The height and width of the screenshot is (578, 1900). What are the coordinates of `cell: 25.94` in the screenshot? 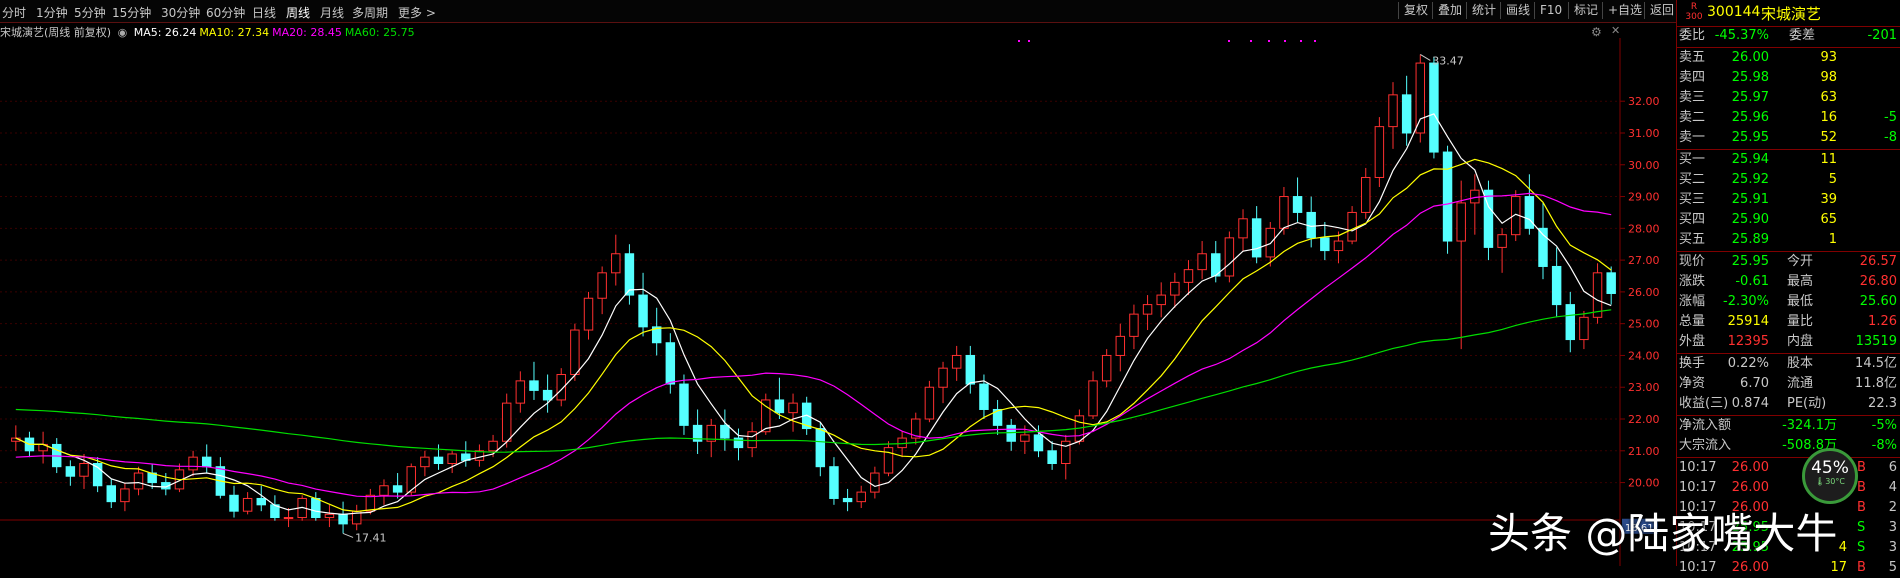 It's located at (1750, 159).